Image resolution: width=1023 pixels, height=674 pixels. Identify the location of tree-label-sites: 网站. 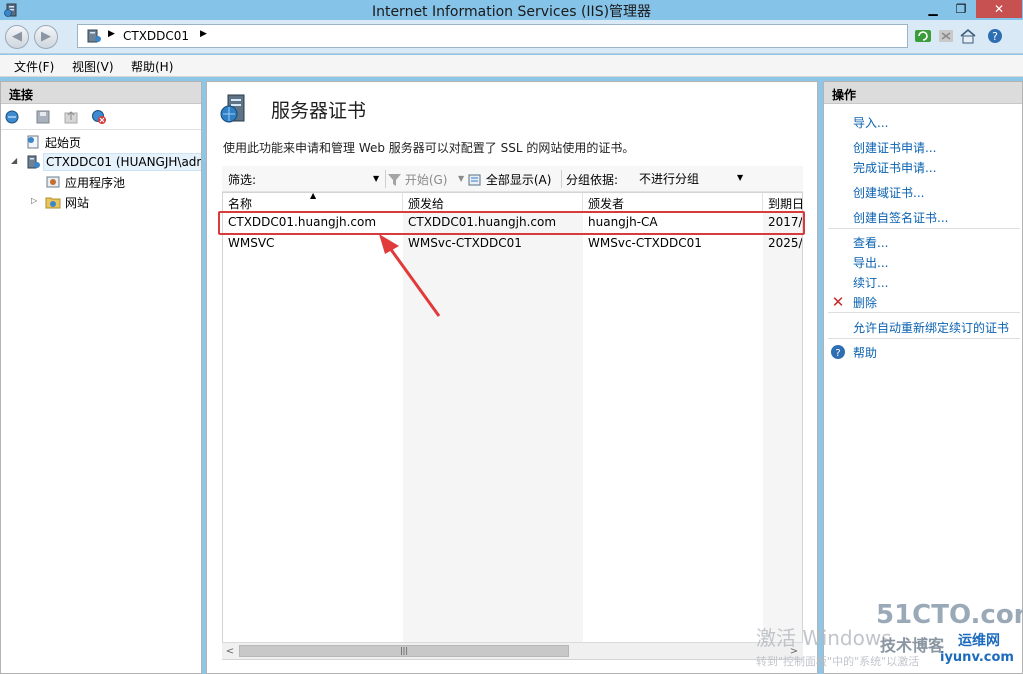
(77, 202).